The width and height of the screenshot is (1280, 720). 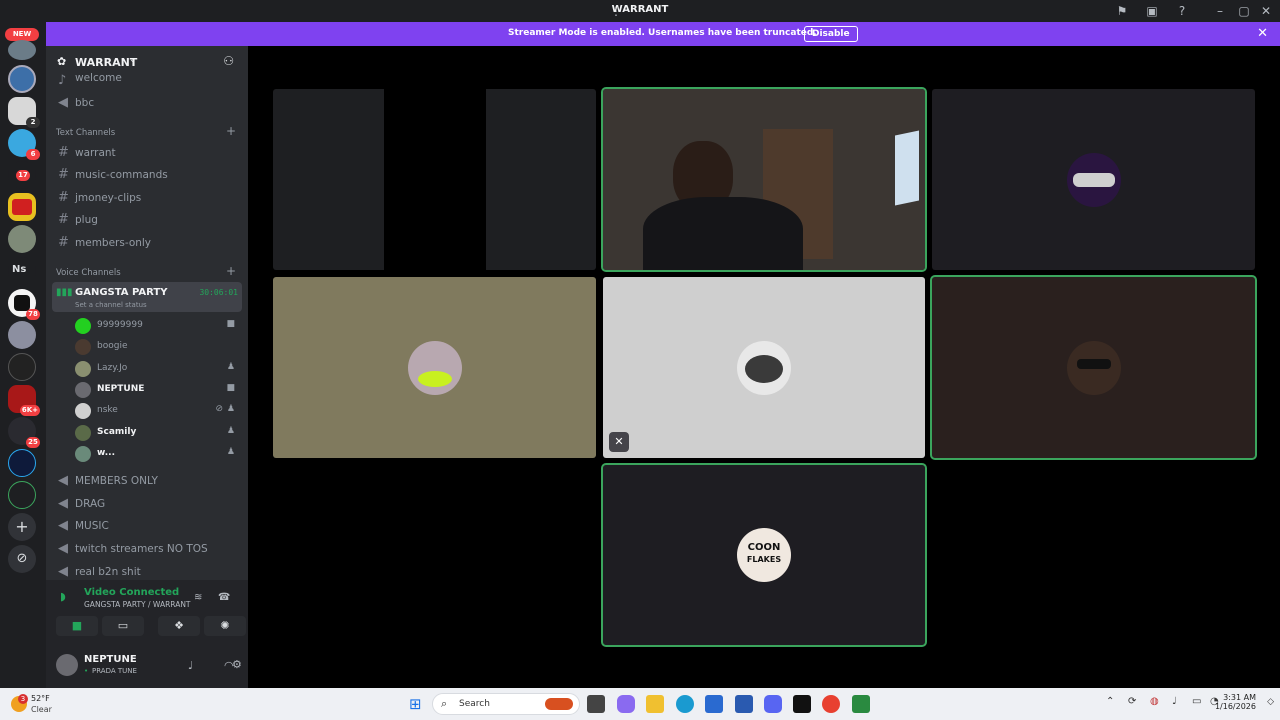 I want to click on invite-people-icon: ⚇, so click(x=228, y=61).